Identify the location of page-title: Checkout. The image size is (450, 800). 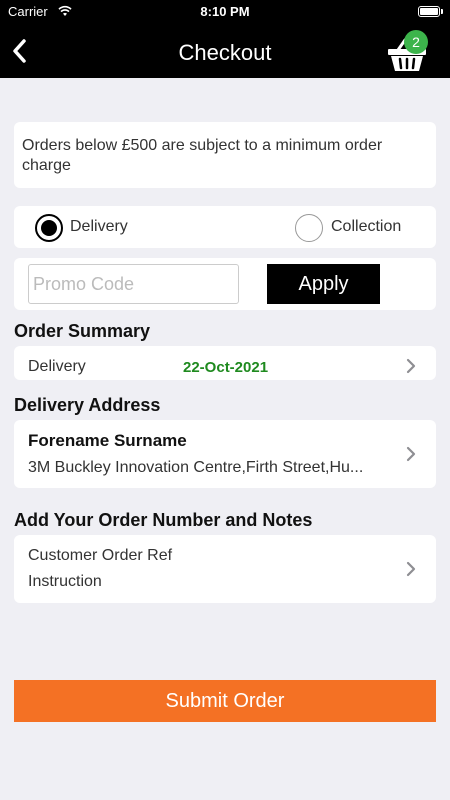
(225, 52).